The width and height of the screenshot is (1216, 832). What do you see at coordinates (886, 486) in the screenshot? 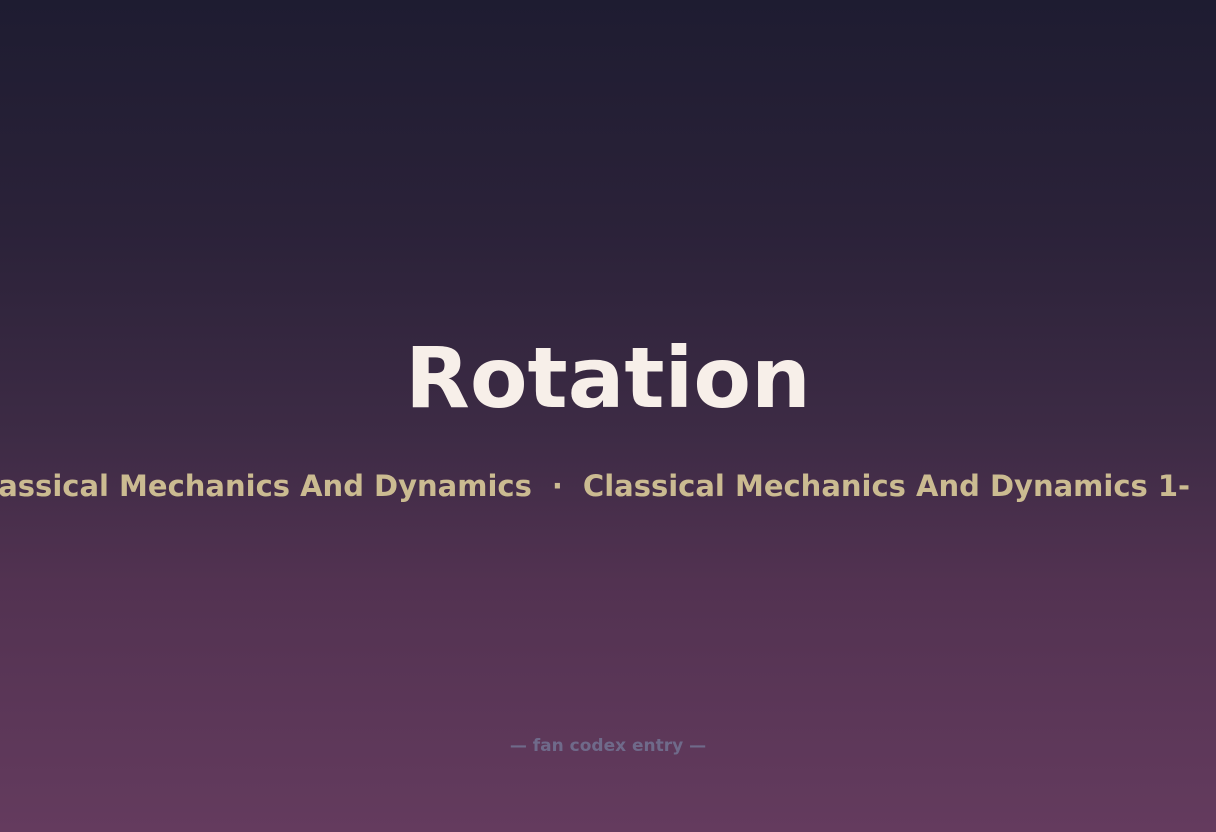
I see `ticker-item: Classical Mechanics And Dynamics 1-` at bounding box center [886, 486].